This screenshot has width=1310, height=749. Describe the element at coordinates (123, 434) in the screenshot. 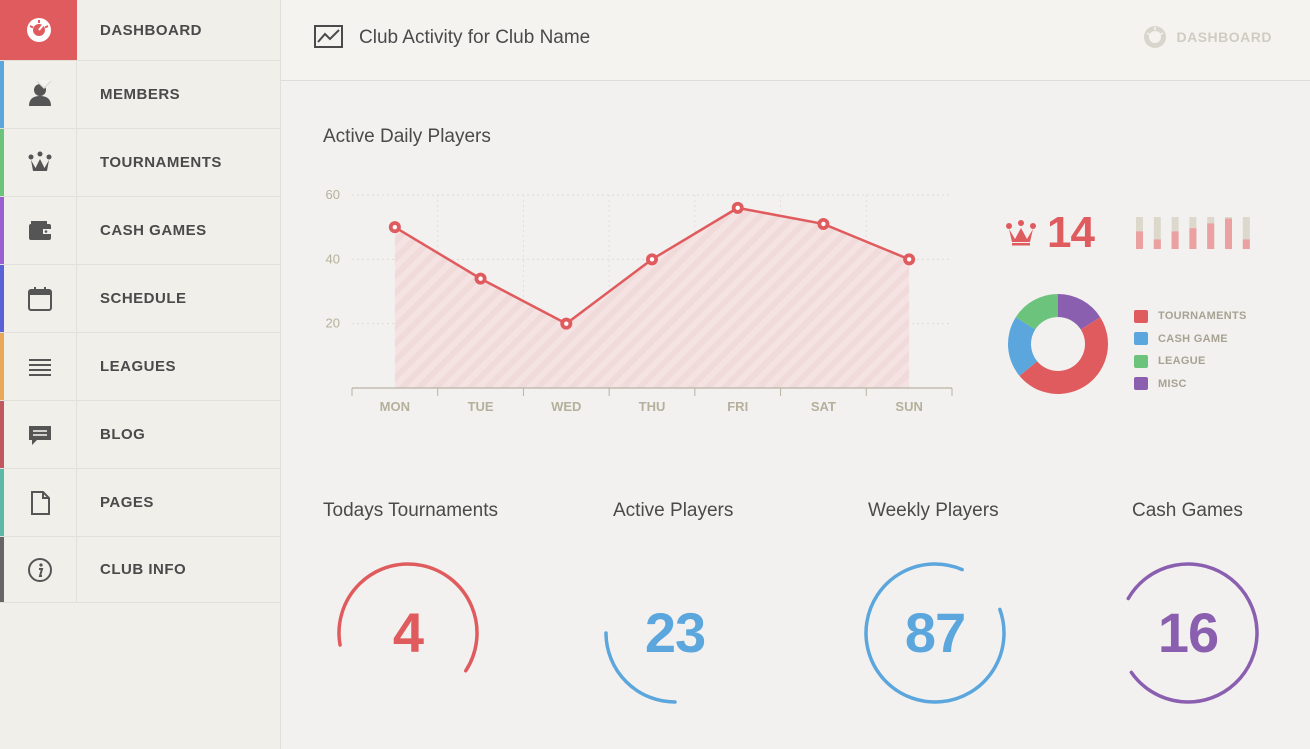

I see `sidebar-item-label: BLOG` at that location.